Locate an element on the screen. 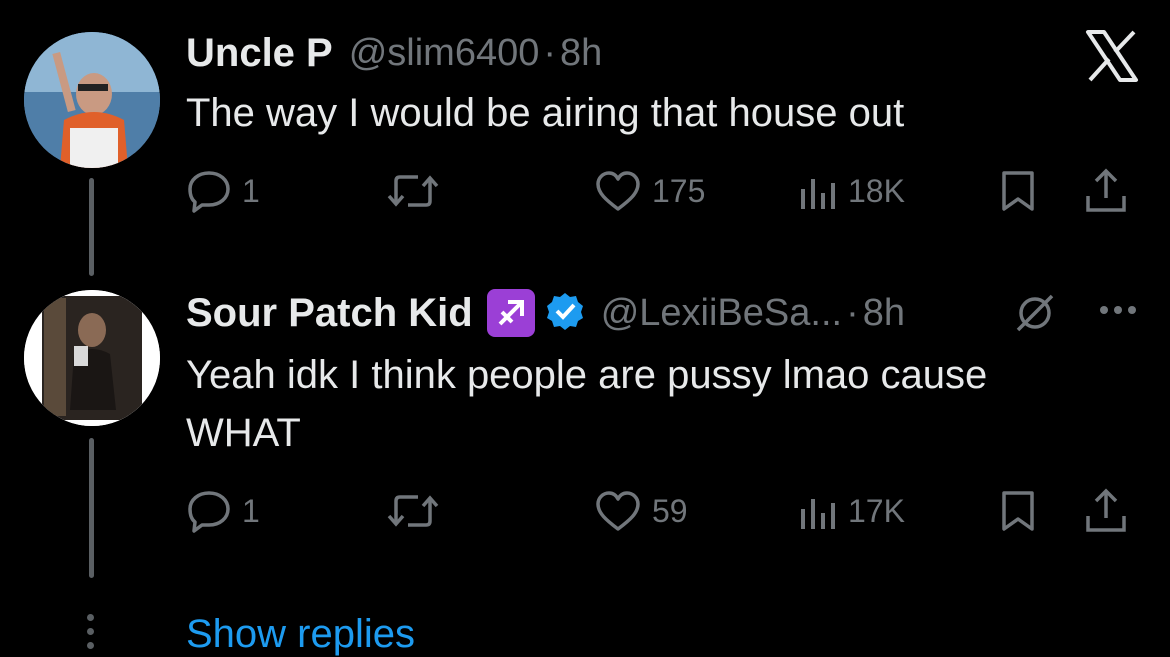 The width and height of the screenshot is (1170, 657). action-bar: 1 59 17K is located at coordinates (663, 511).